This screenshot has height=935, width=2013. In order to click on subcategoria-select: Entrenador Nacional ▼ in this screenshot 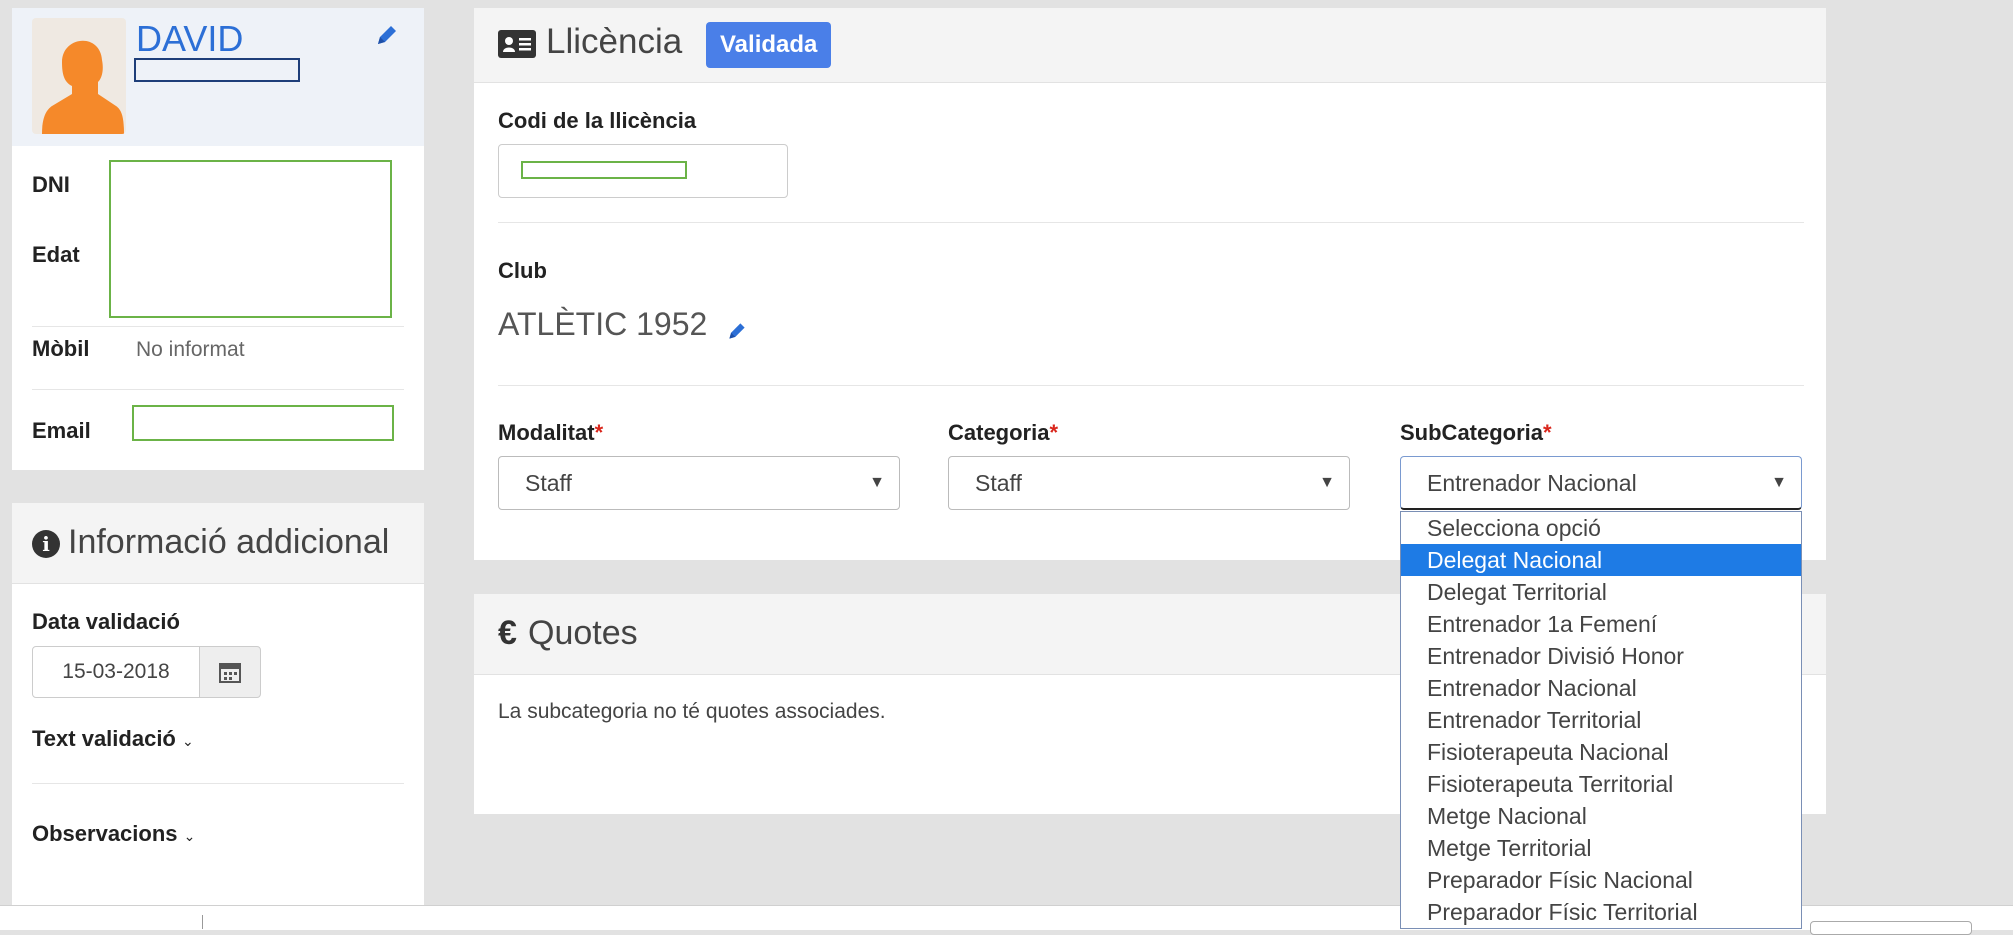, I will do `click(1601, 483)`.